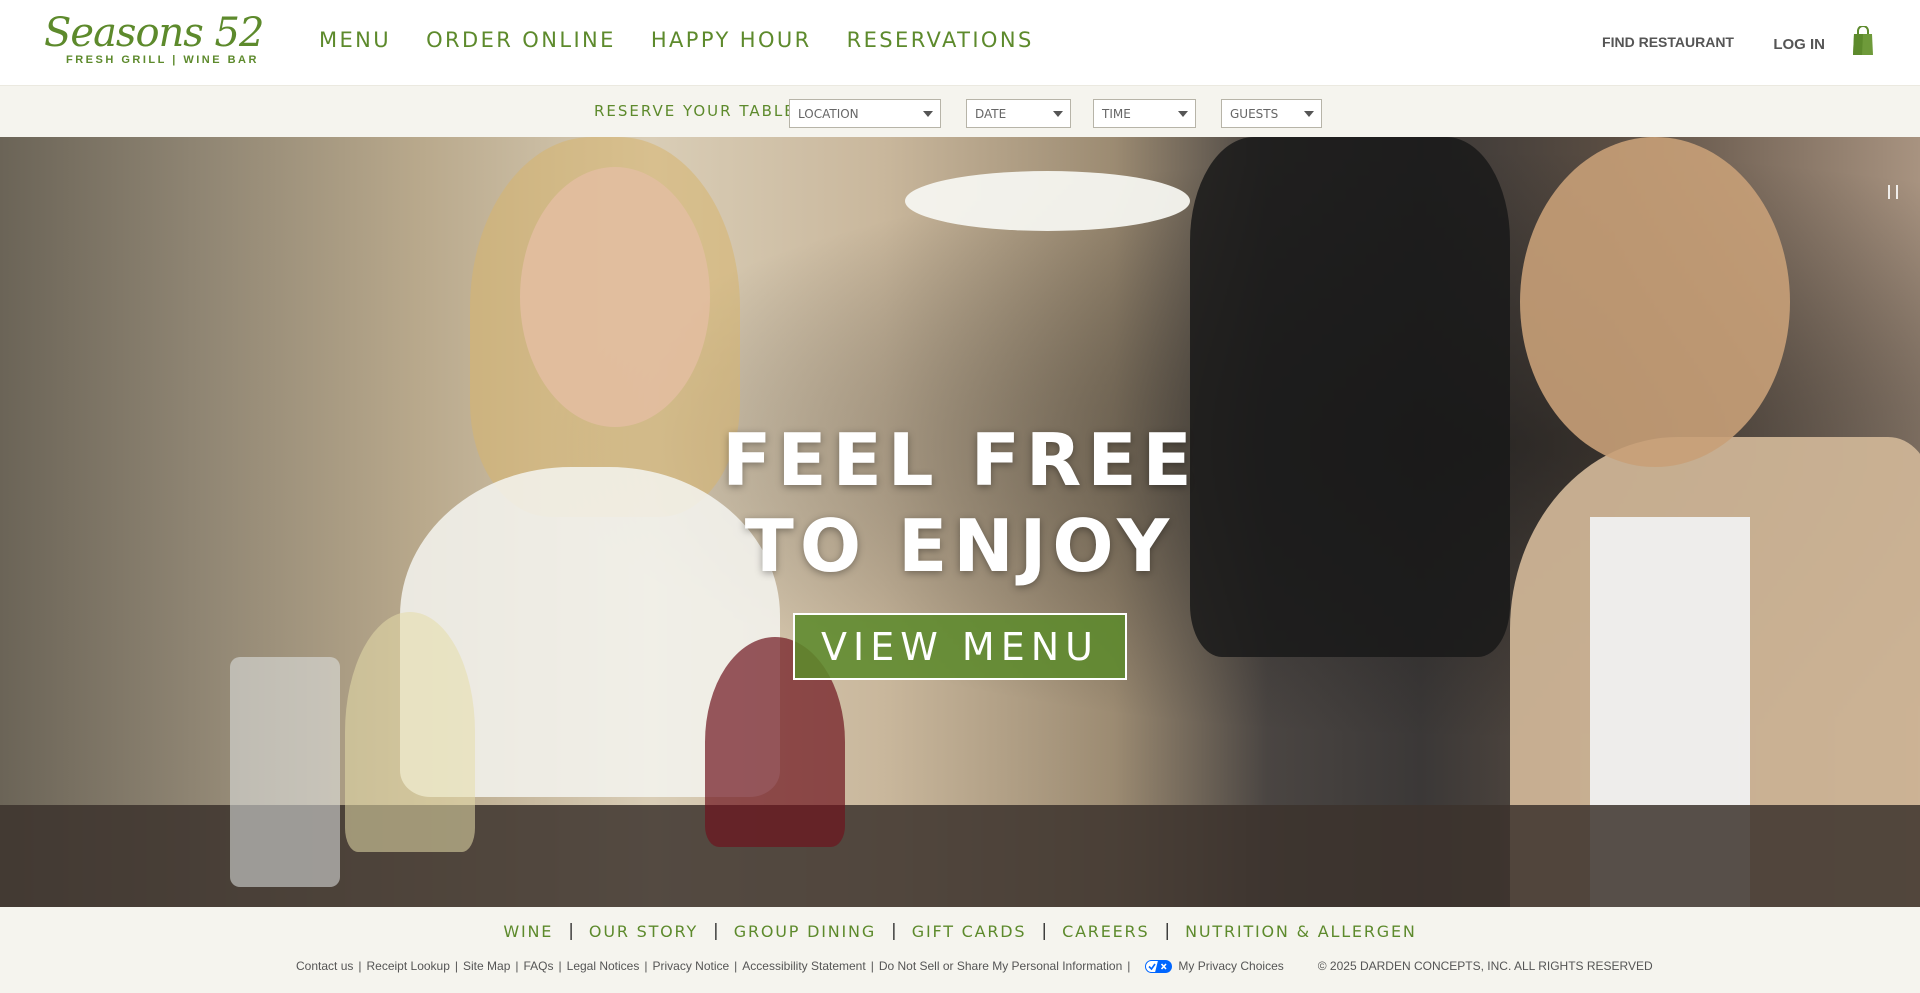 The width and height of the screenshot is (1920, 993). What do you see at coordinates (324, 966) in the screenshot?
I see `contact-us-link: Contact us` at bounding box center [324, 966].